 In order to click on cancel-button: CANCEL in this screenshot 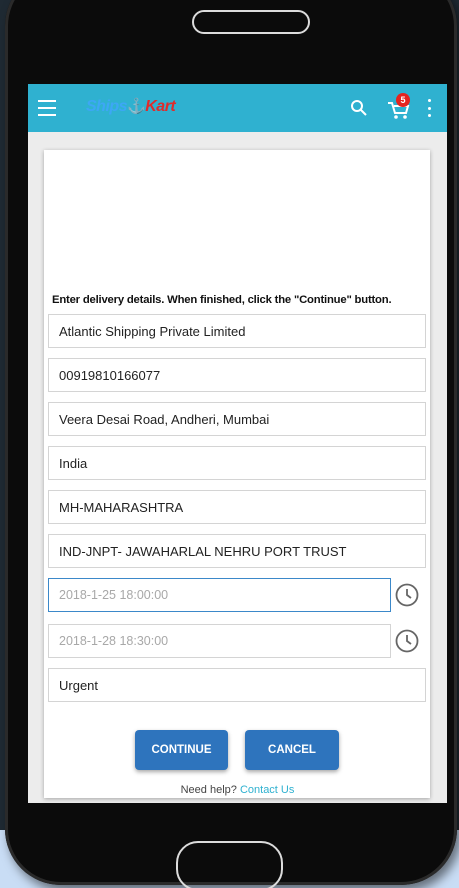, I will do `click(292, 750)`.